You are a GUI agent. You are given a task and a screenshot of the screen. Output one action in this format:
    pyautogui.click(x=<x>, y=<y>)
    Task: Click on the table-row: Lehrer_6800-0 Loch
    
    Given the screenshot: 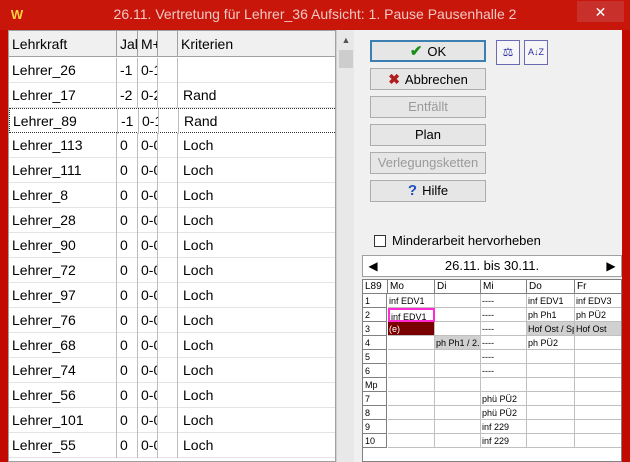 What is the action you would take?
    pyautogui.click(x=172, y=345)
    